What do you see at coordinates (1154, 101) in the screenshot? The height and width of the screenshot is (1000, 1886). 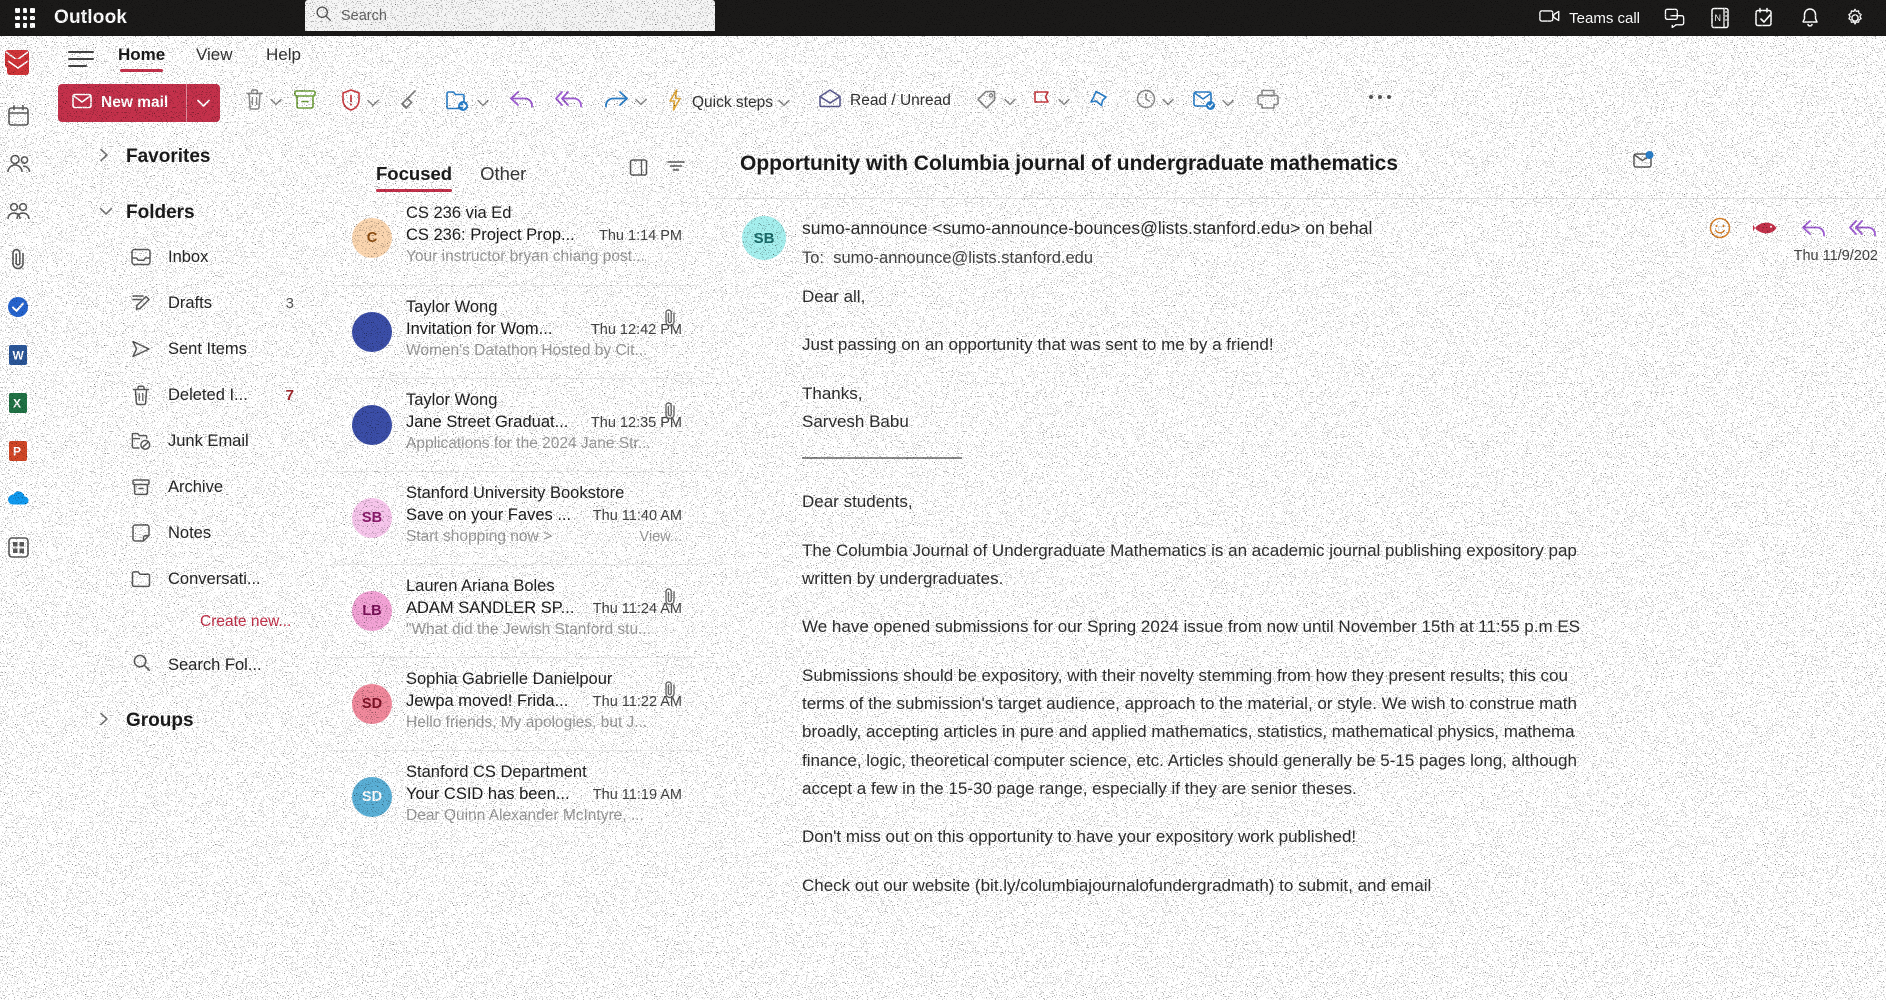 I see `snooze-button` at bounding box center [1154, 101].